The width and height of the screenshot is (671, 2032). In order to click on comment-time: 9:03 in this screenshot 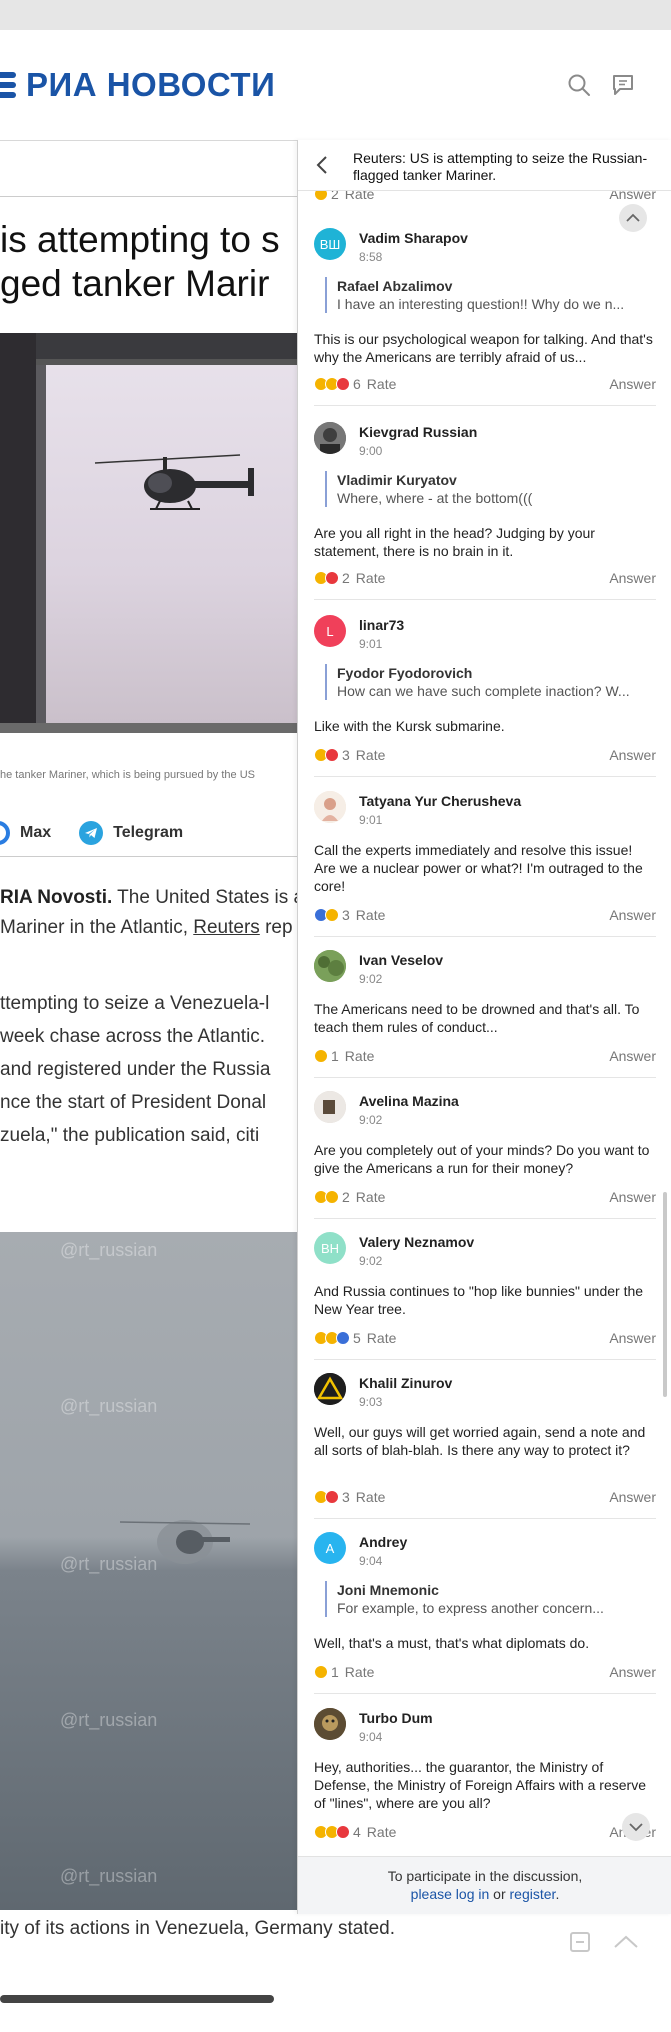, I will do `click(371, 1402)`.